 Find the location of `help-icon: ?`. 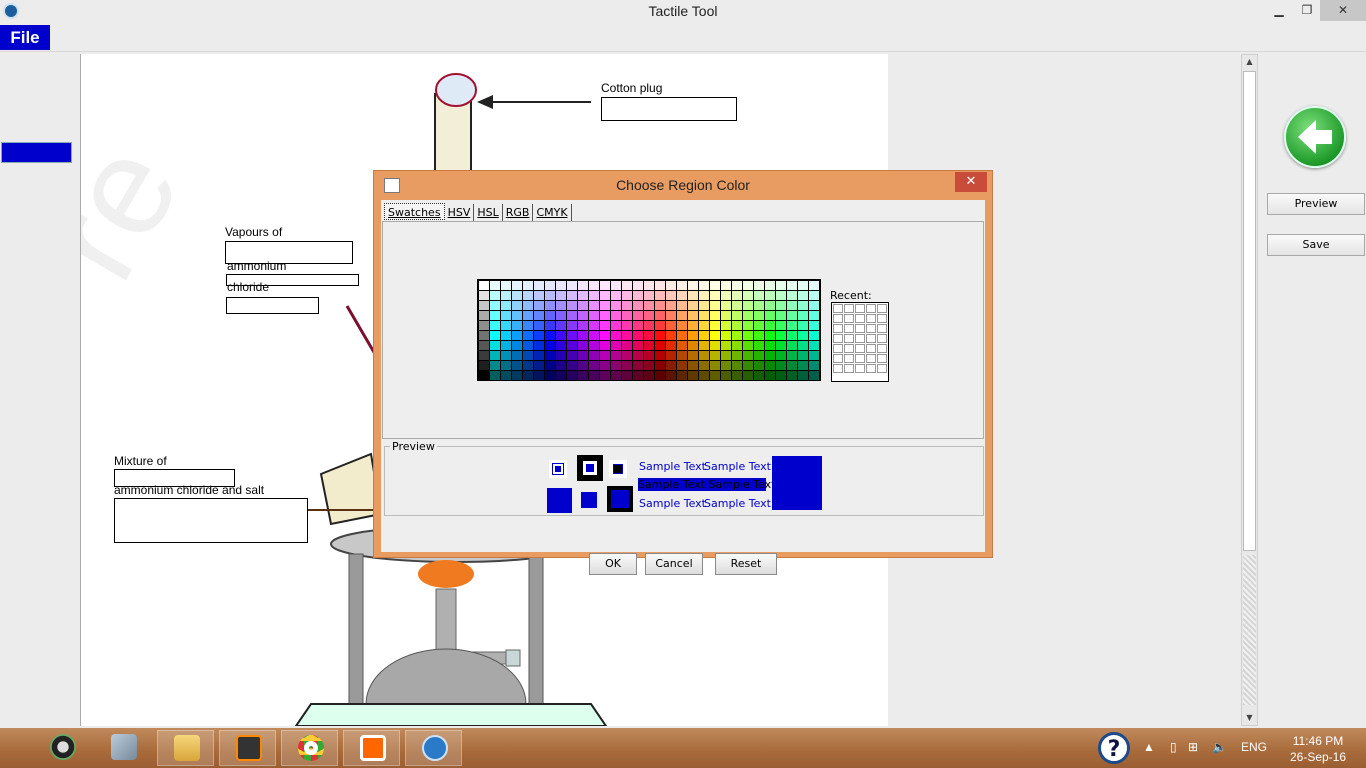

help-icon: ? is located at coordinates (1114, 748).